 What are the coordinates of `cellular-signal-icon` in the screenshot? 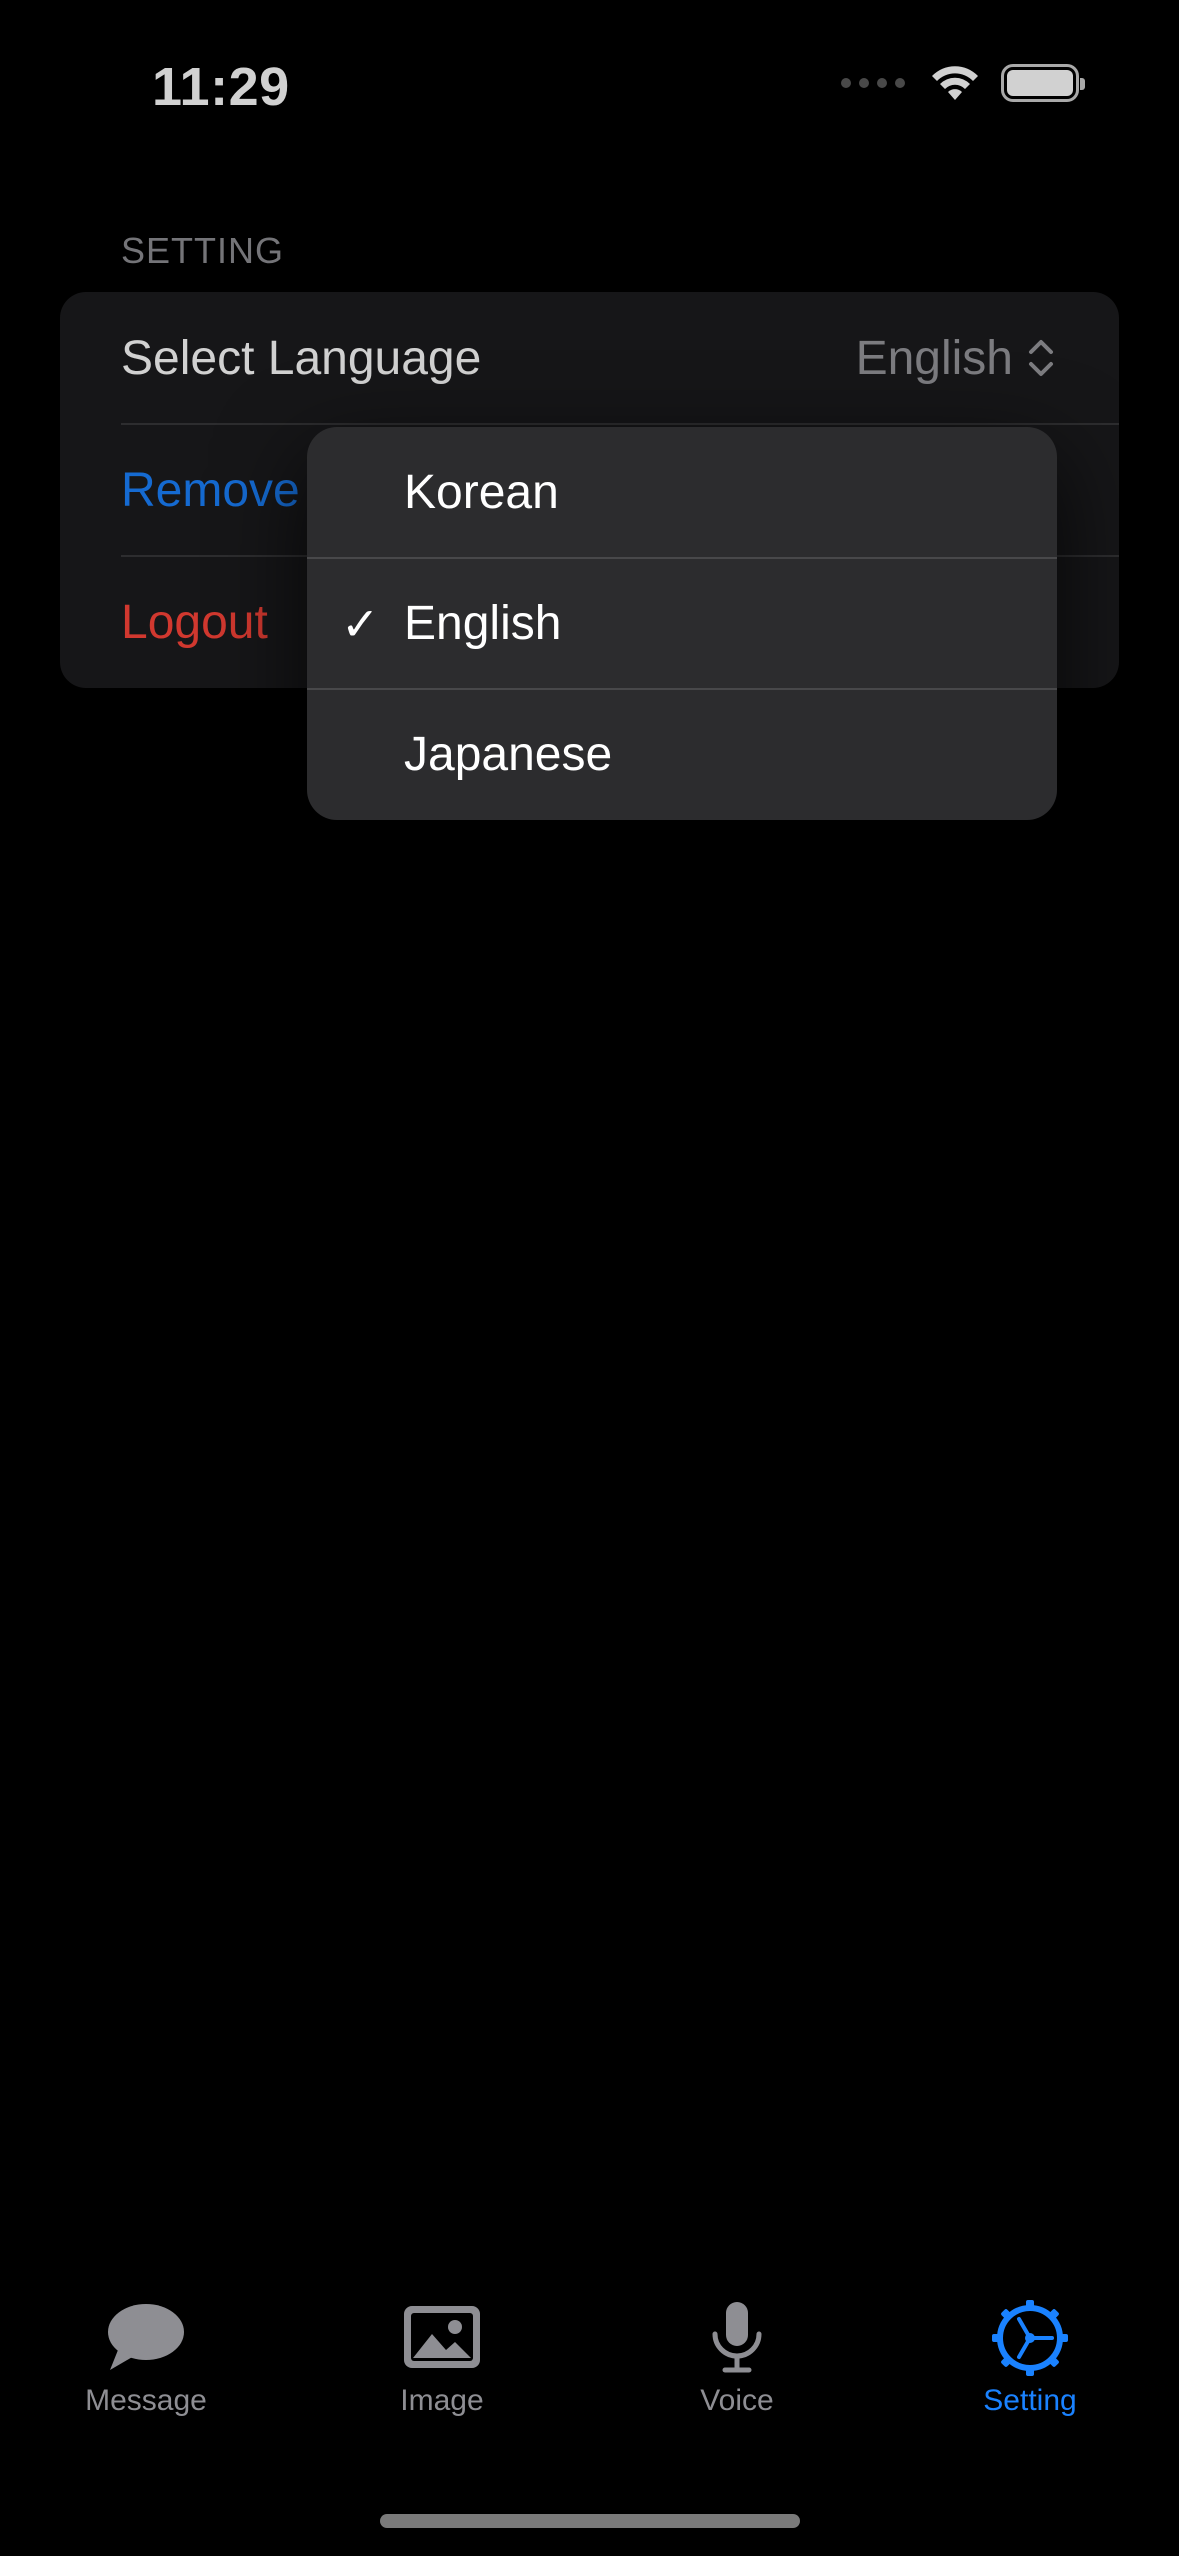 It's located at (873, 83).